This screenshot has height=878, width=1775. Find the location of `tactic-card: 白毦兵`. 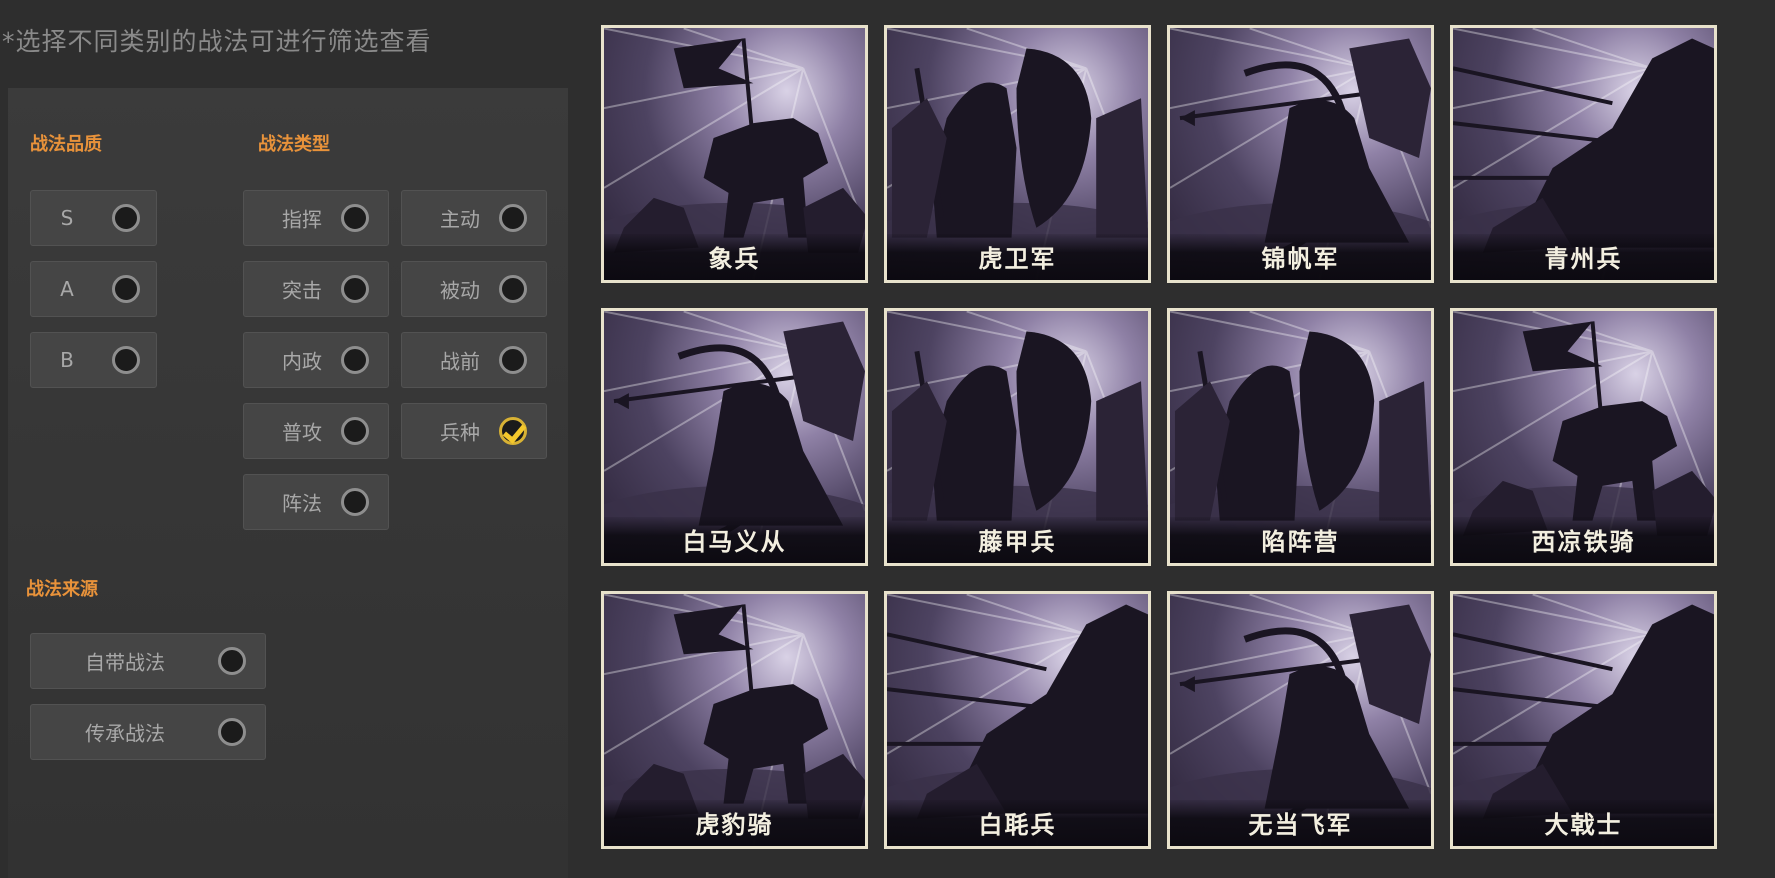

tactic-card: 白毦兵 is located at coordinates (1017, 720).